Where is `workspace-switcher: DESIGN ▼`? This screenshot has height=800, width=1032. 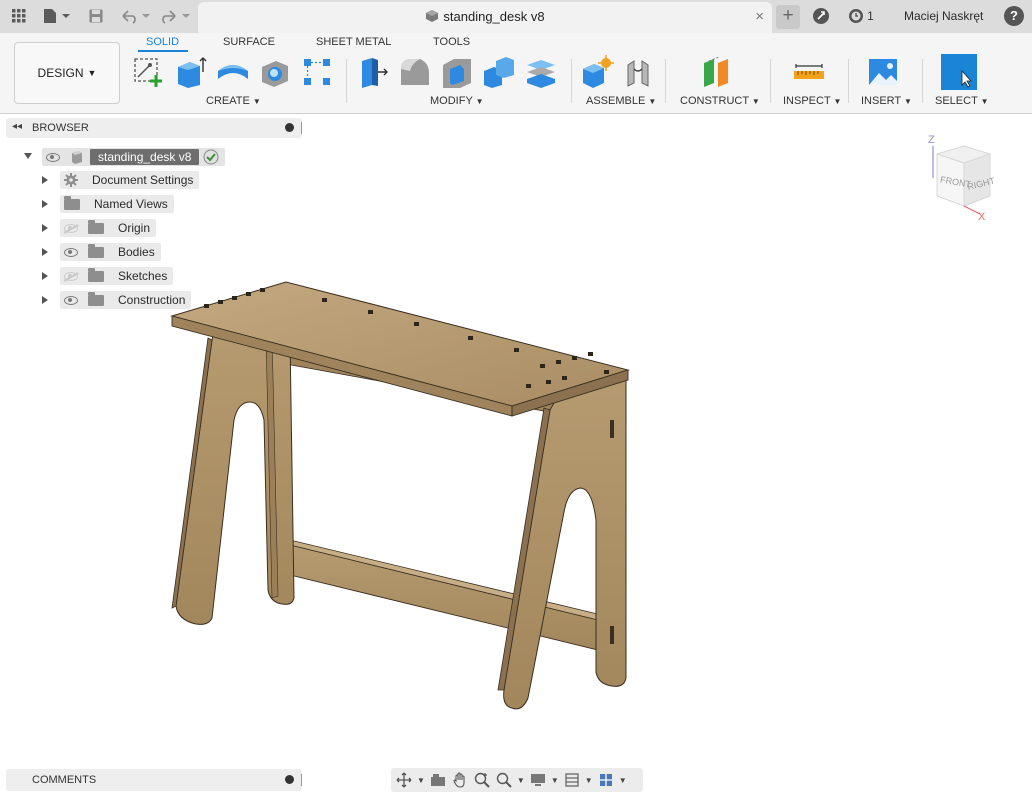 workspace-switcher: DESIGN ▼ is located at coordinates (67, 73).